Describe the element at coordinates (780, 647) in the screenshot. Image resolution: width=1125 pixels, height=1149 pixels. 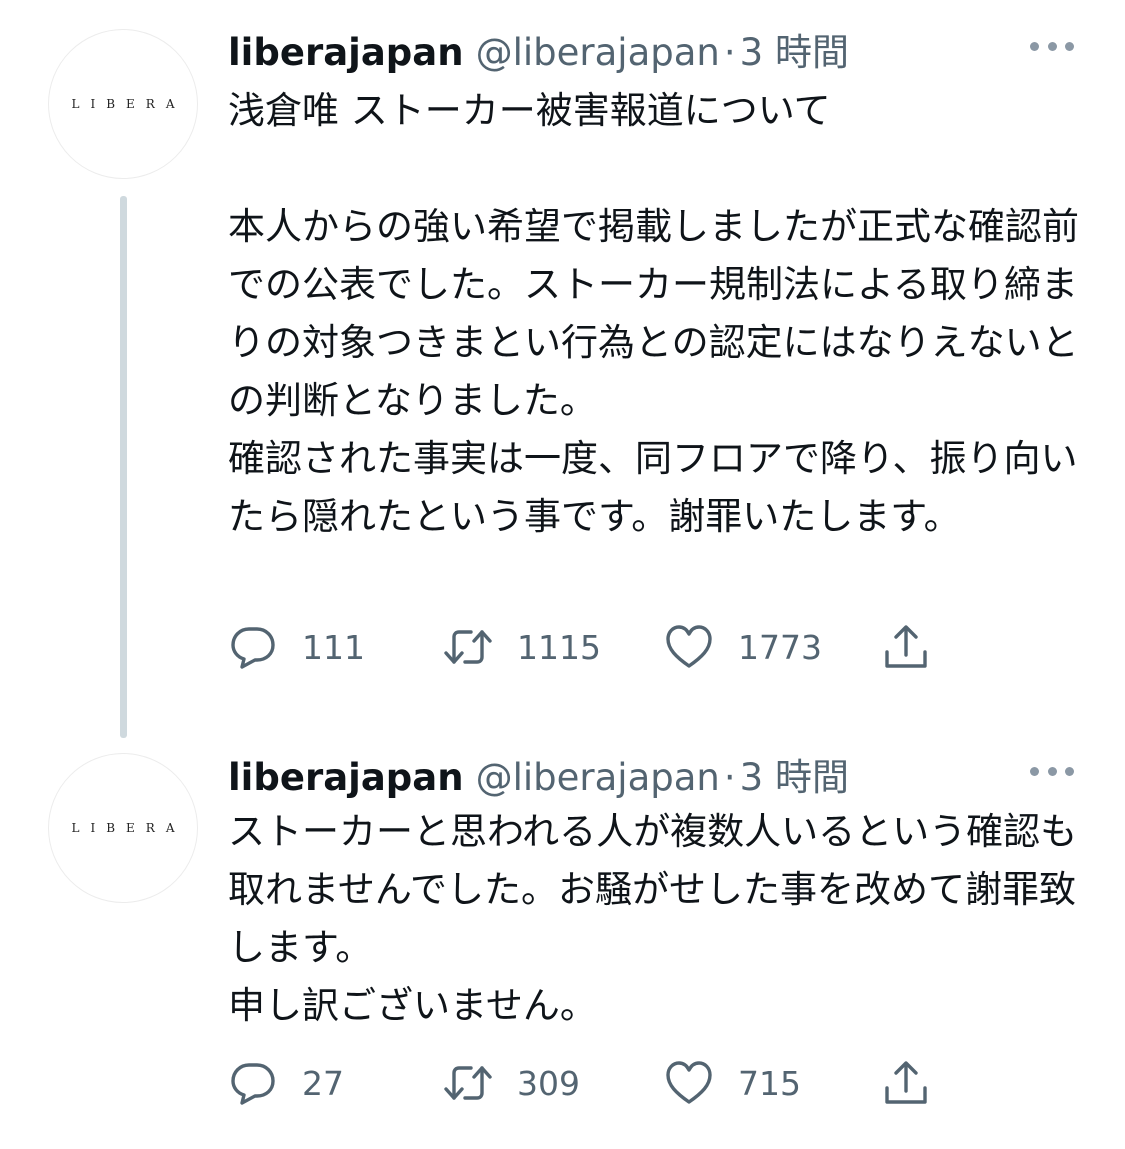
I see `like-count: 1773` at that location.